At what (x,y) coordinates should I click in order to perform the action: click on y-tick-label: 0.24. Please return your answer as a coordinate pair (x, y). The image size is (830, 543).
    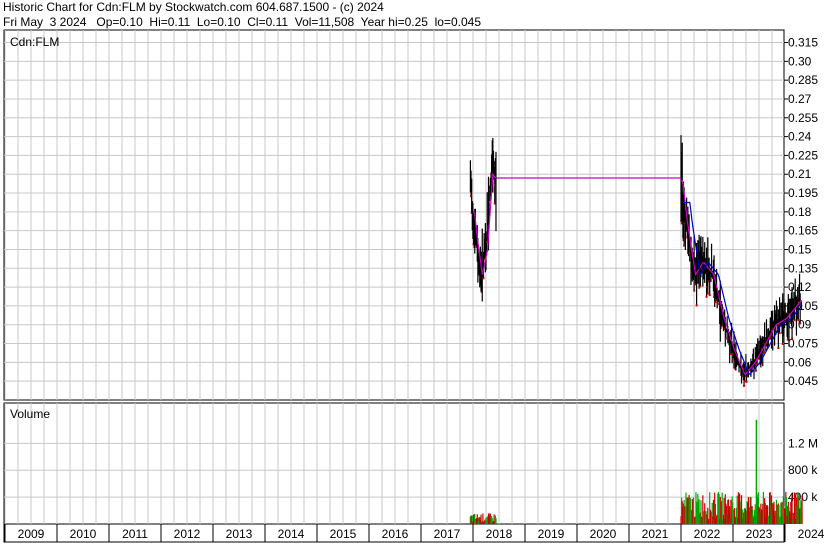
    Looking at the image, I should click on (800, 137).